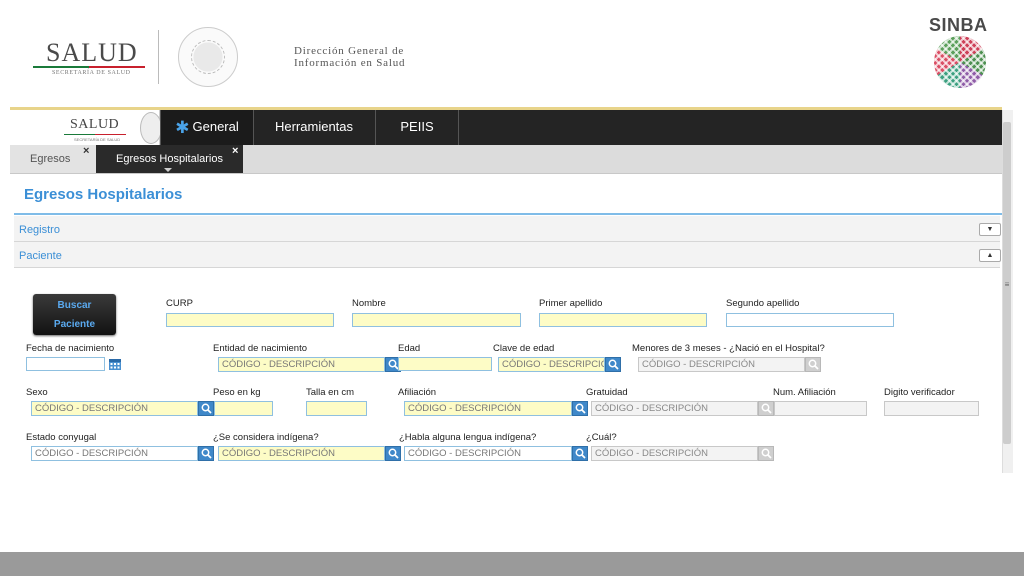 This screenshot has height=576, width=1024. What do you see at coordinates (931, 408) in the screenshot?
I see `digito-verificador-input` at bounding box center [931, 408].